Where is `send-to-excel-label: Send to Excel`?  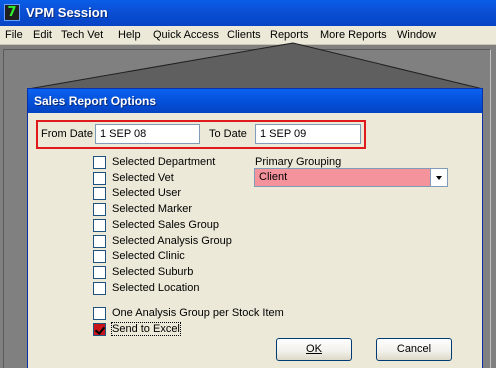 send-to-excel-label: Send to Excel is located at coordinates (146, 329).